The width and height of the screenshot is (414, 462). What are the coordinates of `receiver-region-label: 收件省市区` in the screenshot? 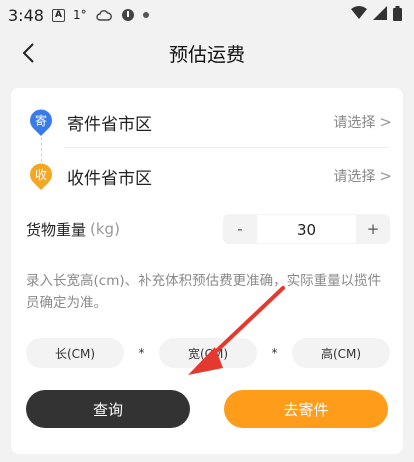 It's located at (109, 178).